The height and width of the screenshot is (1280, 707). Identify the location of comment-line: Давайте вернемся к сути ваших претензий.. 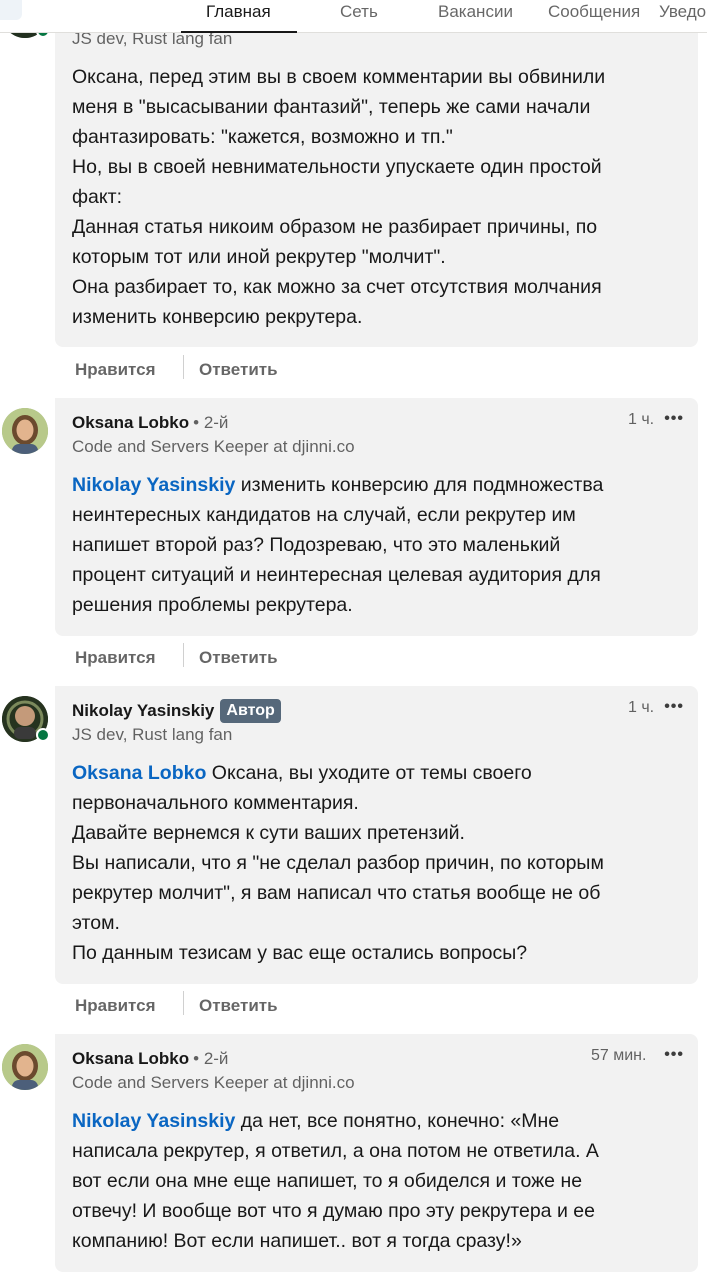
(268, 833).